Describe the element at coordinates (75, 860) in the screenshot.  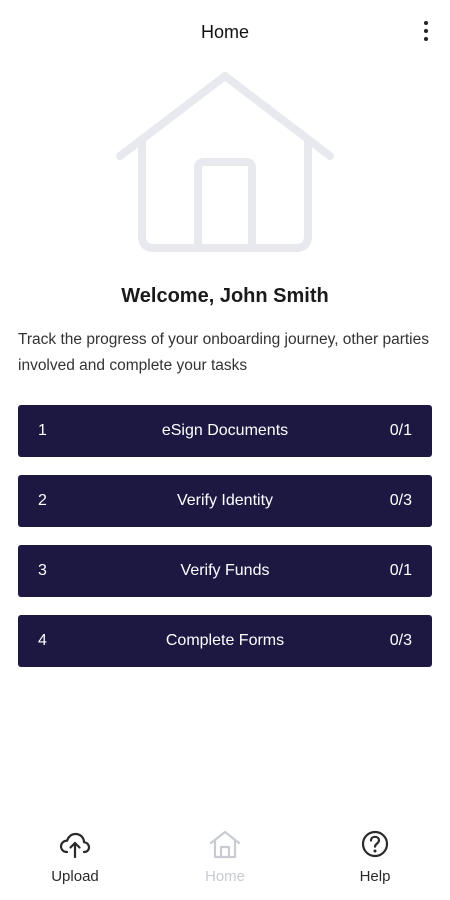
I see `nav-upload: Upload` at that location.